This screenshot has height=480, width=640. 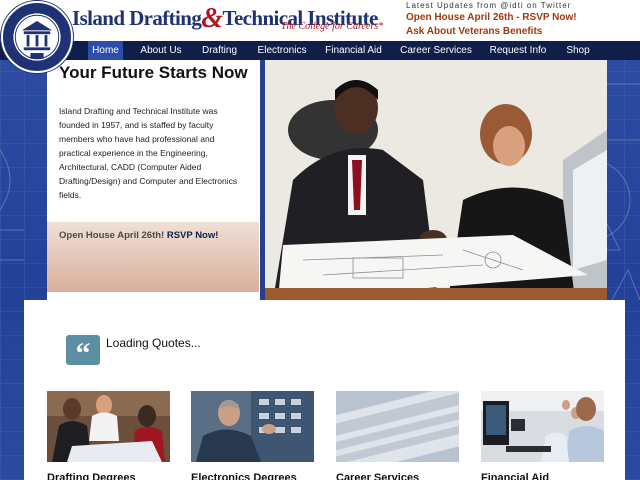 I want to click on hero-cta: Open House April 26th! RSVP Now!, so click(x=138, y=235).